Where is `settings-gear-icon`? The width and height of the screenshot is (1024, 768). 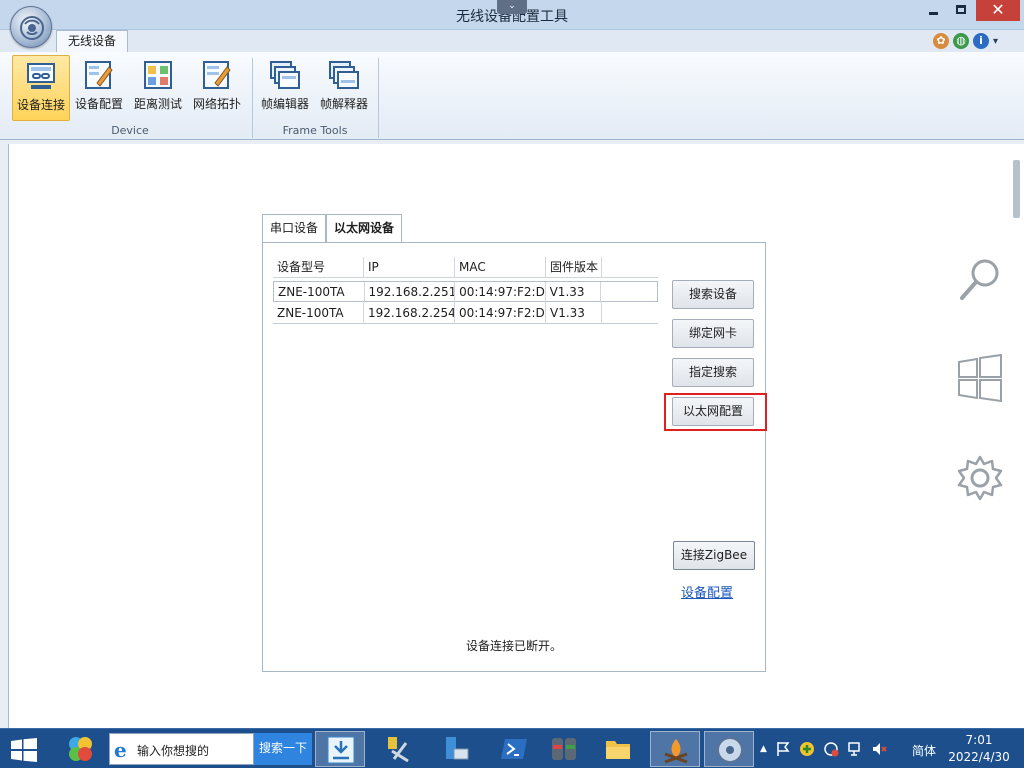
settings-gear-icon is located at coordinates (980, 478).